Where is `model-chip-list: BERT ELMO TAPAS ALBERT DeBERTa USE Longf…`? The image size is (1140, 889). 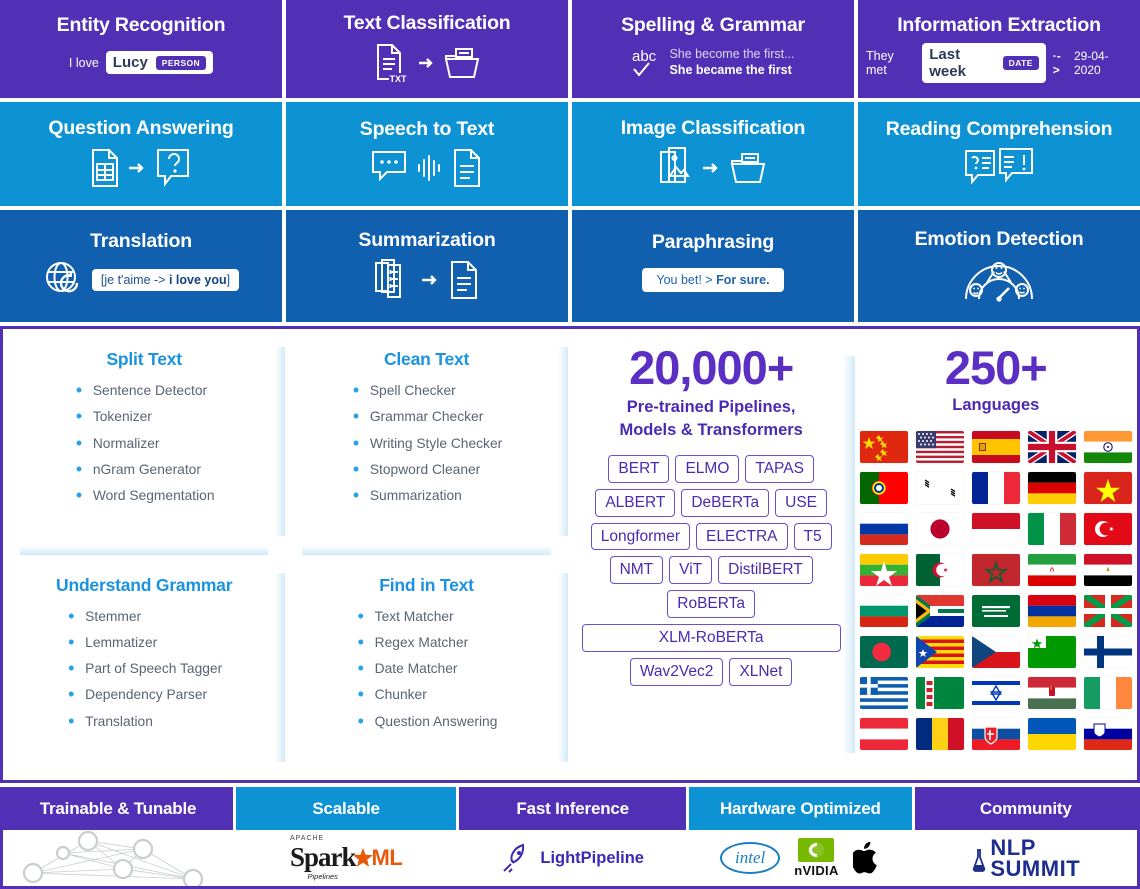
model-chip-list: BERT ELMO TAPAS ALBERT DeBERTa USE Longf… is located at coordinates (711, 570).